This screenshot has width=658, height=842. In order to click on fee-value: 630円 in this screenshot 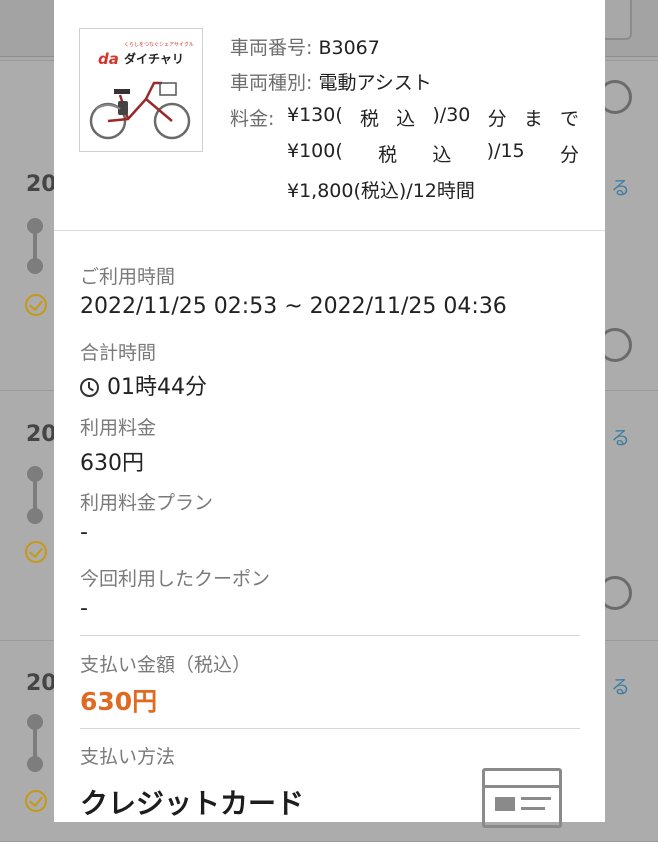, I will do `click(112, 463)`.